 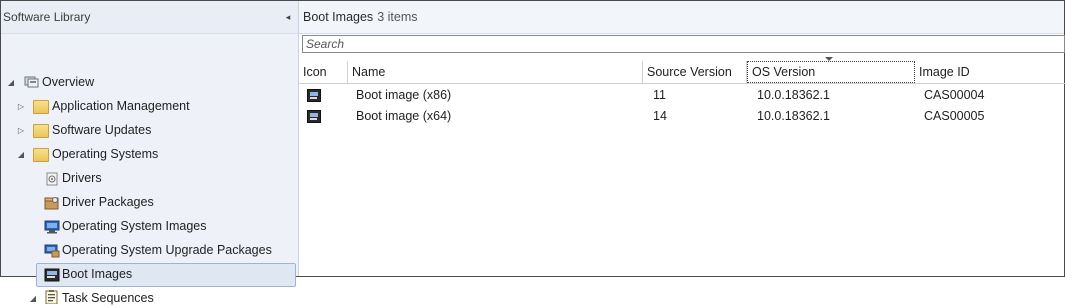 What do you see at coordinates (52, 203) in the screenshot?
I see `driver-packages-icon` at bounding box center [52, 203].